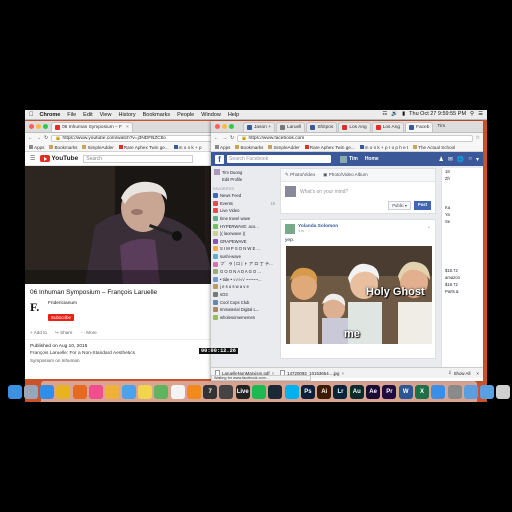 This screenshot has height=512, width=512. What do you see at coordinates (244, 196) in the screenshot?
I see `sidebar-item: News Feed` at bounding box center [244, 196].